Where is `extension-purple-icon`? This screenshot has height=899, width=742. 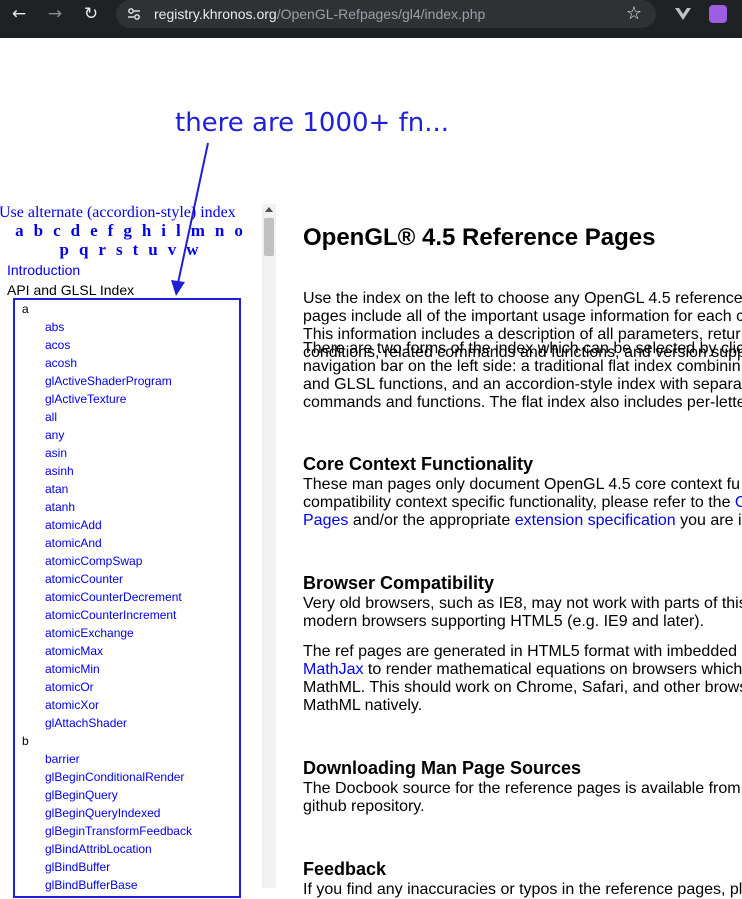 extension-purple-icon is located at coordinates (718, 14).